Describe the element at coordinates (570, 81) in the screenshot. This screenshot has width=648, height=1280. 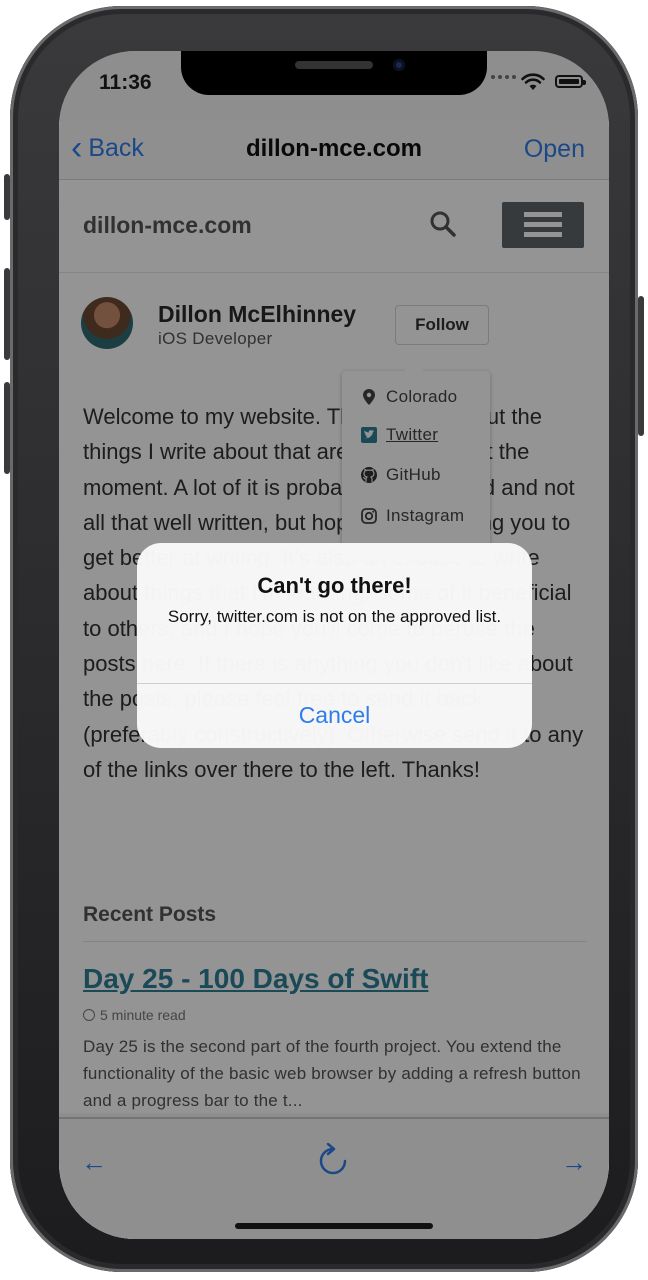
I see `battery-icon` at that location.